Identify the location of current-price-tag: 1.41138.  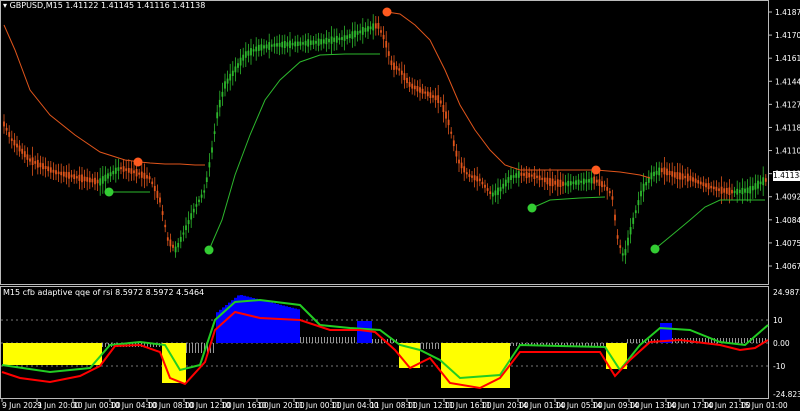
(786, 176).